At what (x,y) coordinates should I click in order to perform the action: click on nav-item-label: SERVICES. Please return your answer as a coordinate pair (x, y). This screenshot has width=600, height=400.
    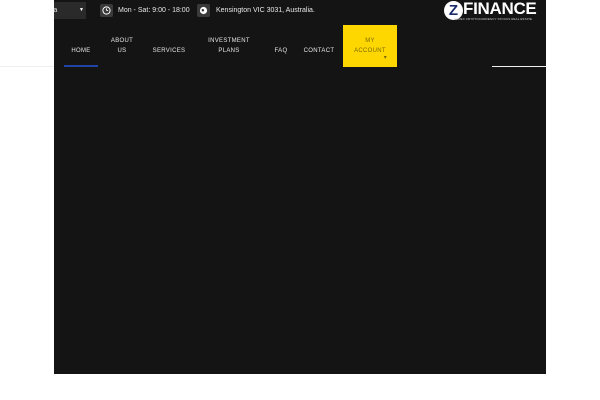
    Looking at the image, I should click on (169, 51).